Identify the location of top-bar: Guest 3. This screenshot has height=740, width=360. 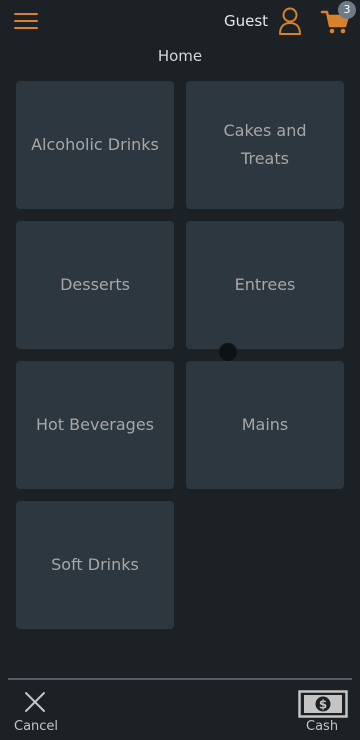
(180, 22).